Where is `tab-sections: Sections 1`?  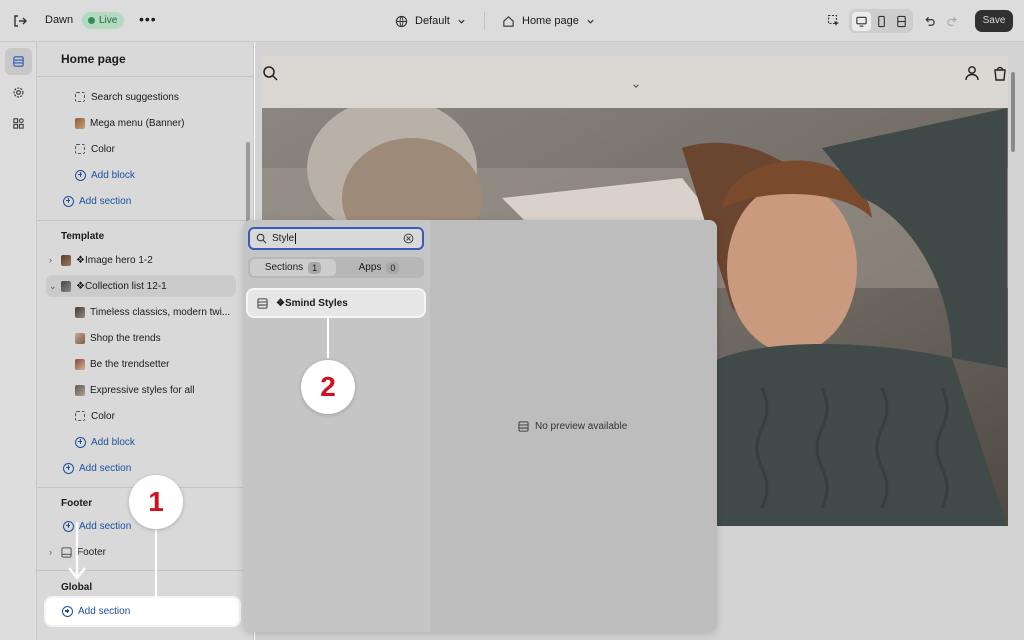 tab-sections: Sections 1 is located at coordinates (293, 267).